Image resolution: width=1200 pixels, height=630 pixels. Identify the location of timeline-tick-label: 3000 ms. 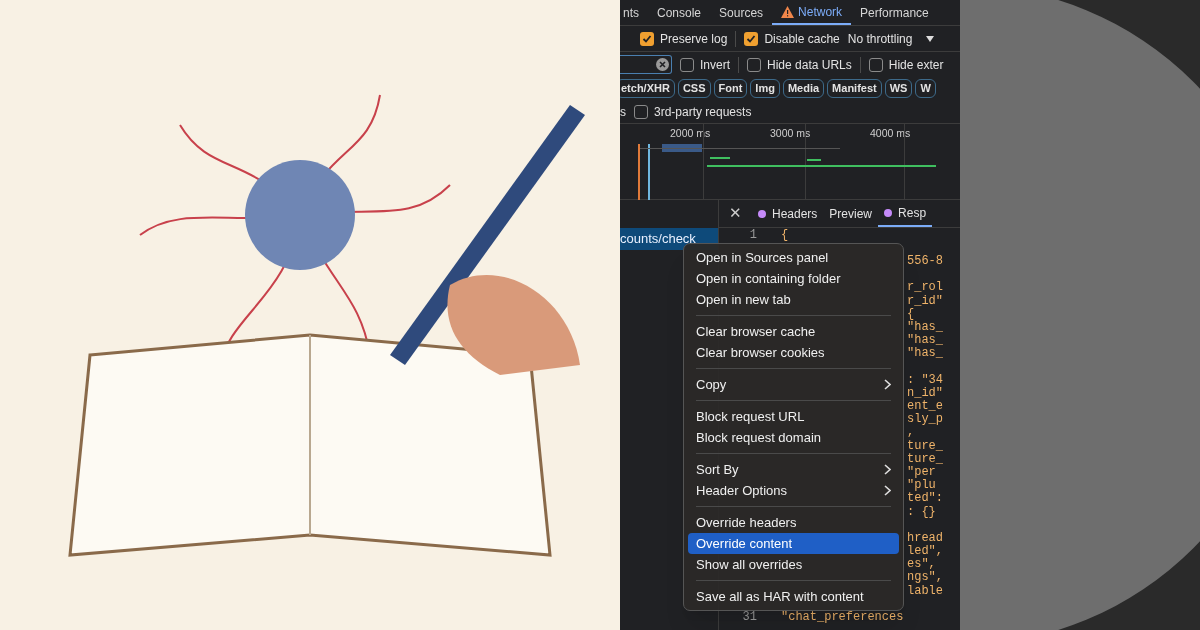
(791, 134).